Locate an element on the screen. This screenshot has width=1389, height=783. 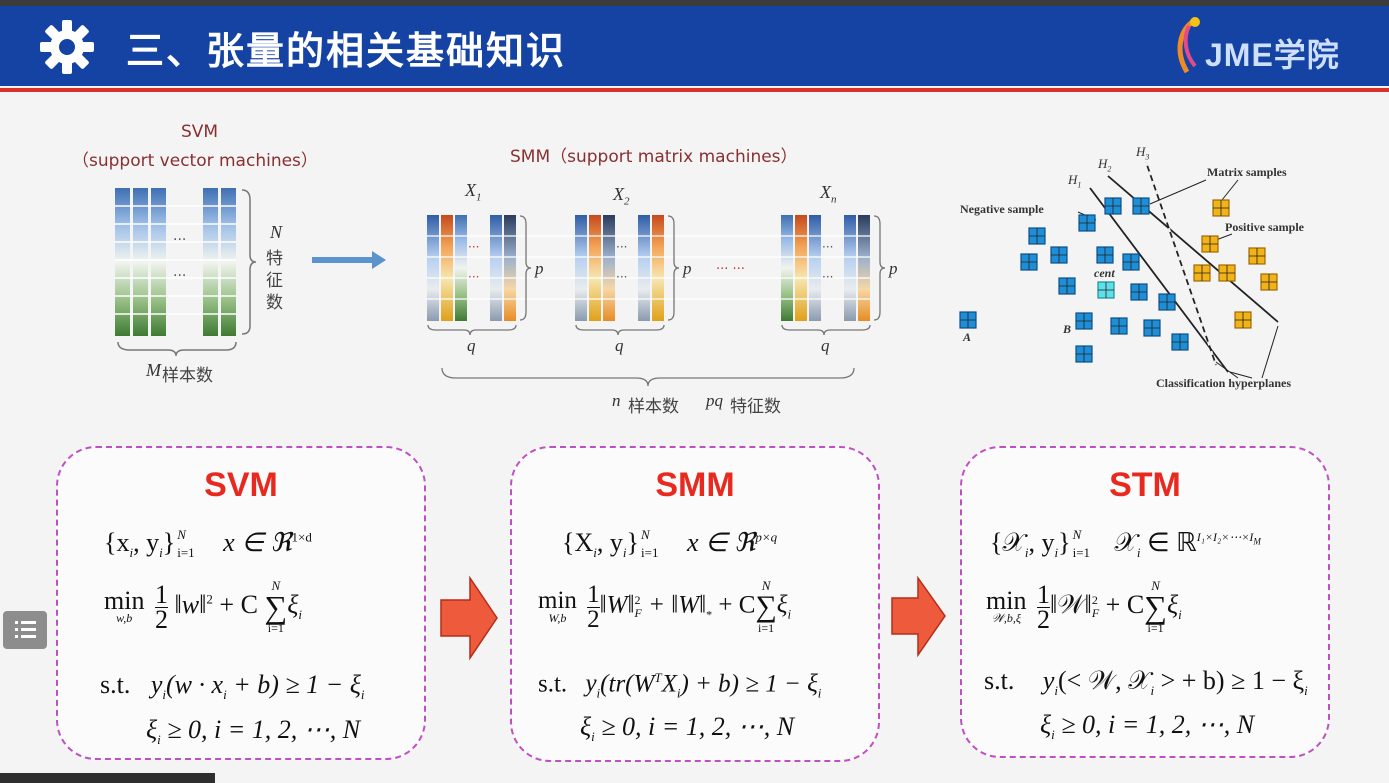
svm-formula-constraint: s.t. yi(w · xi + b) ≥ 1 − ξi is located at coordinates (232, 686).